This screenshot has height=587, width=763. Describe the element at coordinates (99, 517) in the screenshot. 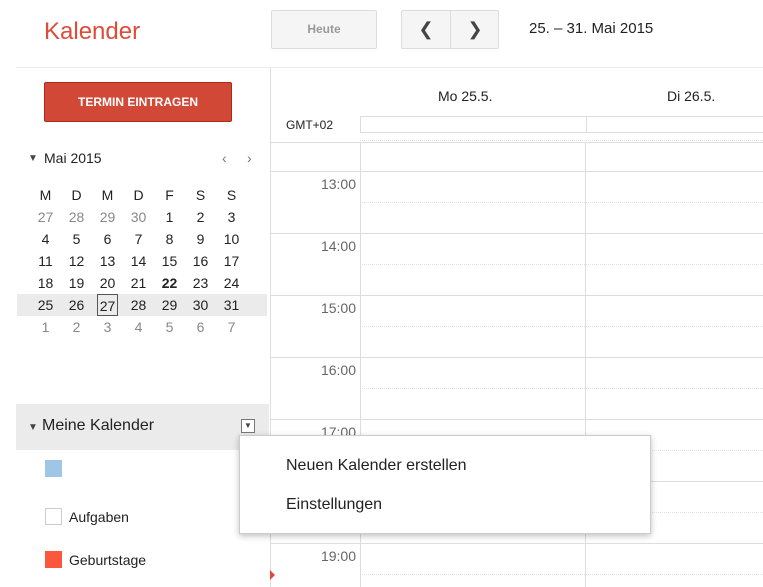

I see `calendar-label: Aufgaben` at that location.